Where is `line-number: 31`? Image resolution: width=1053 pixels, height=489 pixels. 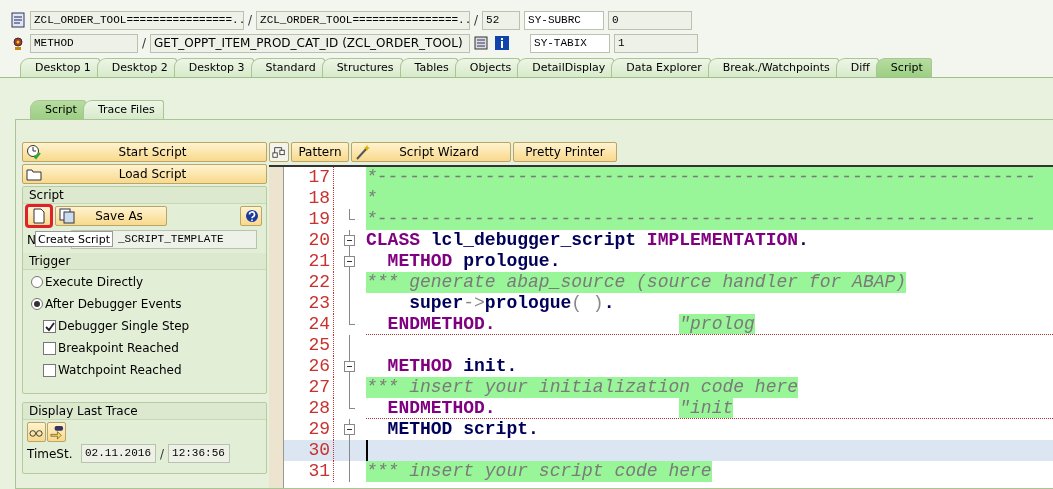
line-number: 31 is located at coordinates (309, 471).